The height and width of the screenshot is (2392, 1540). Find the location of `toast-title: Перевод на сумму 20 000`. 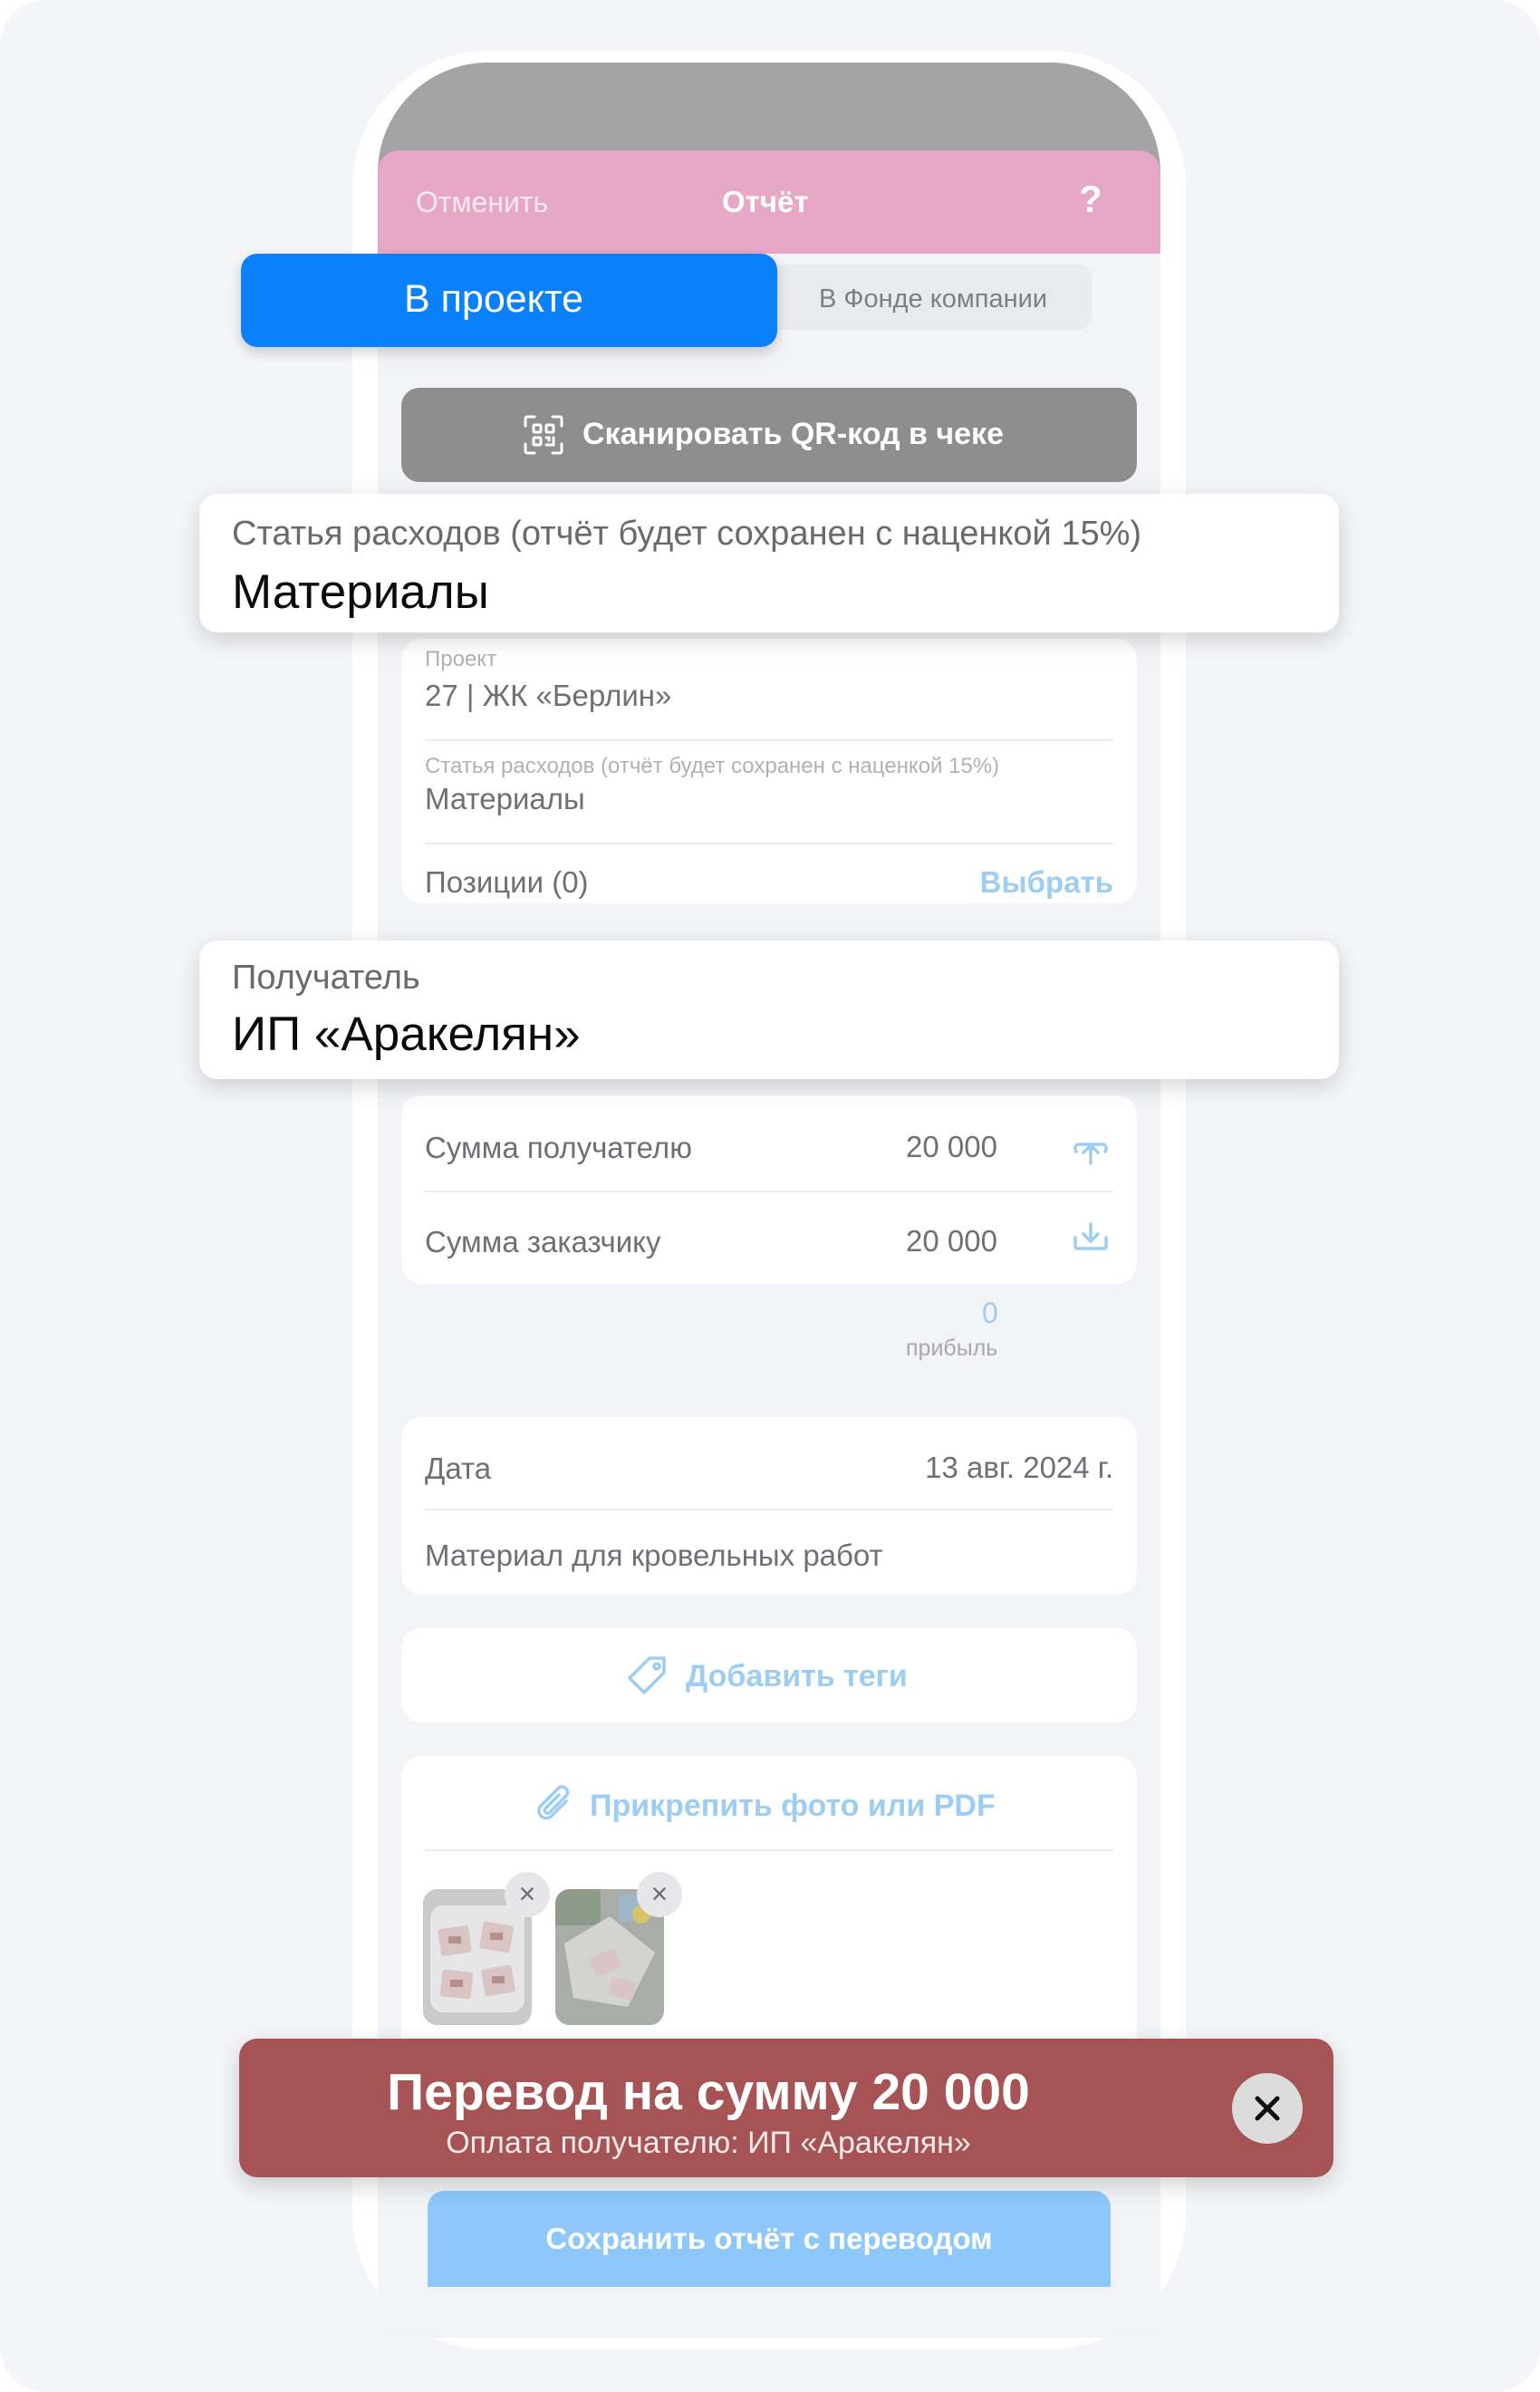

toast-title: Перевод на сумму 20 000 is located at coordinates (709, 2092).